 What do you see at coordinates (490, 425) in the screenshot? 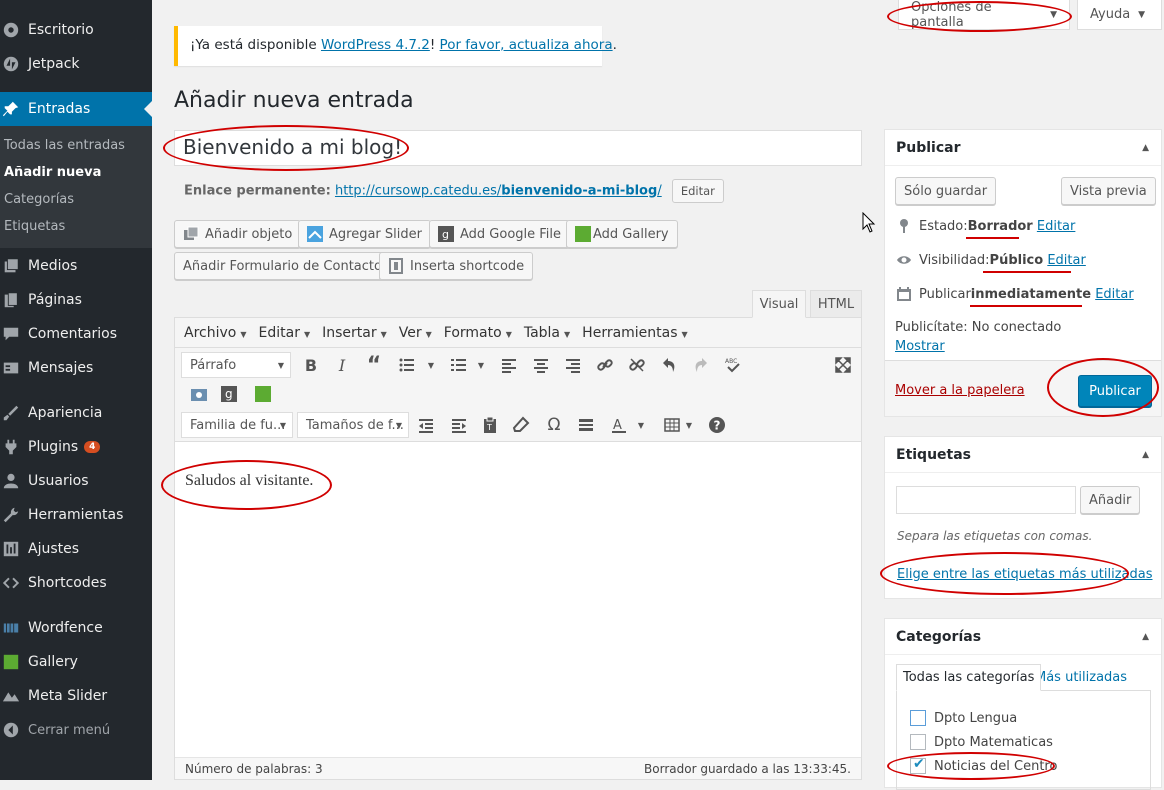
I see `paste-text-icon: T` at bounding box center [490, 425].